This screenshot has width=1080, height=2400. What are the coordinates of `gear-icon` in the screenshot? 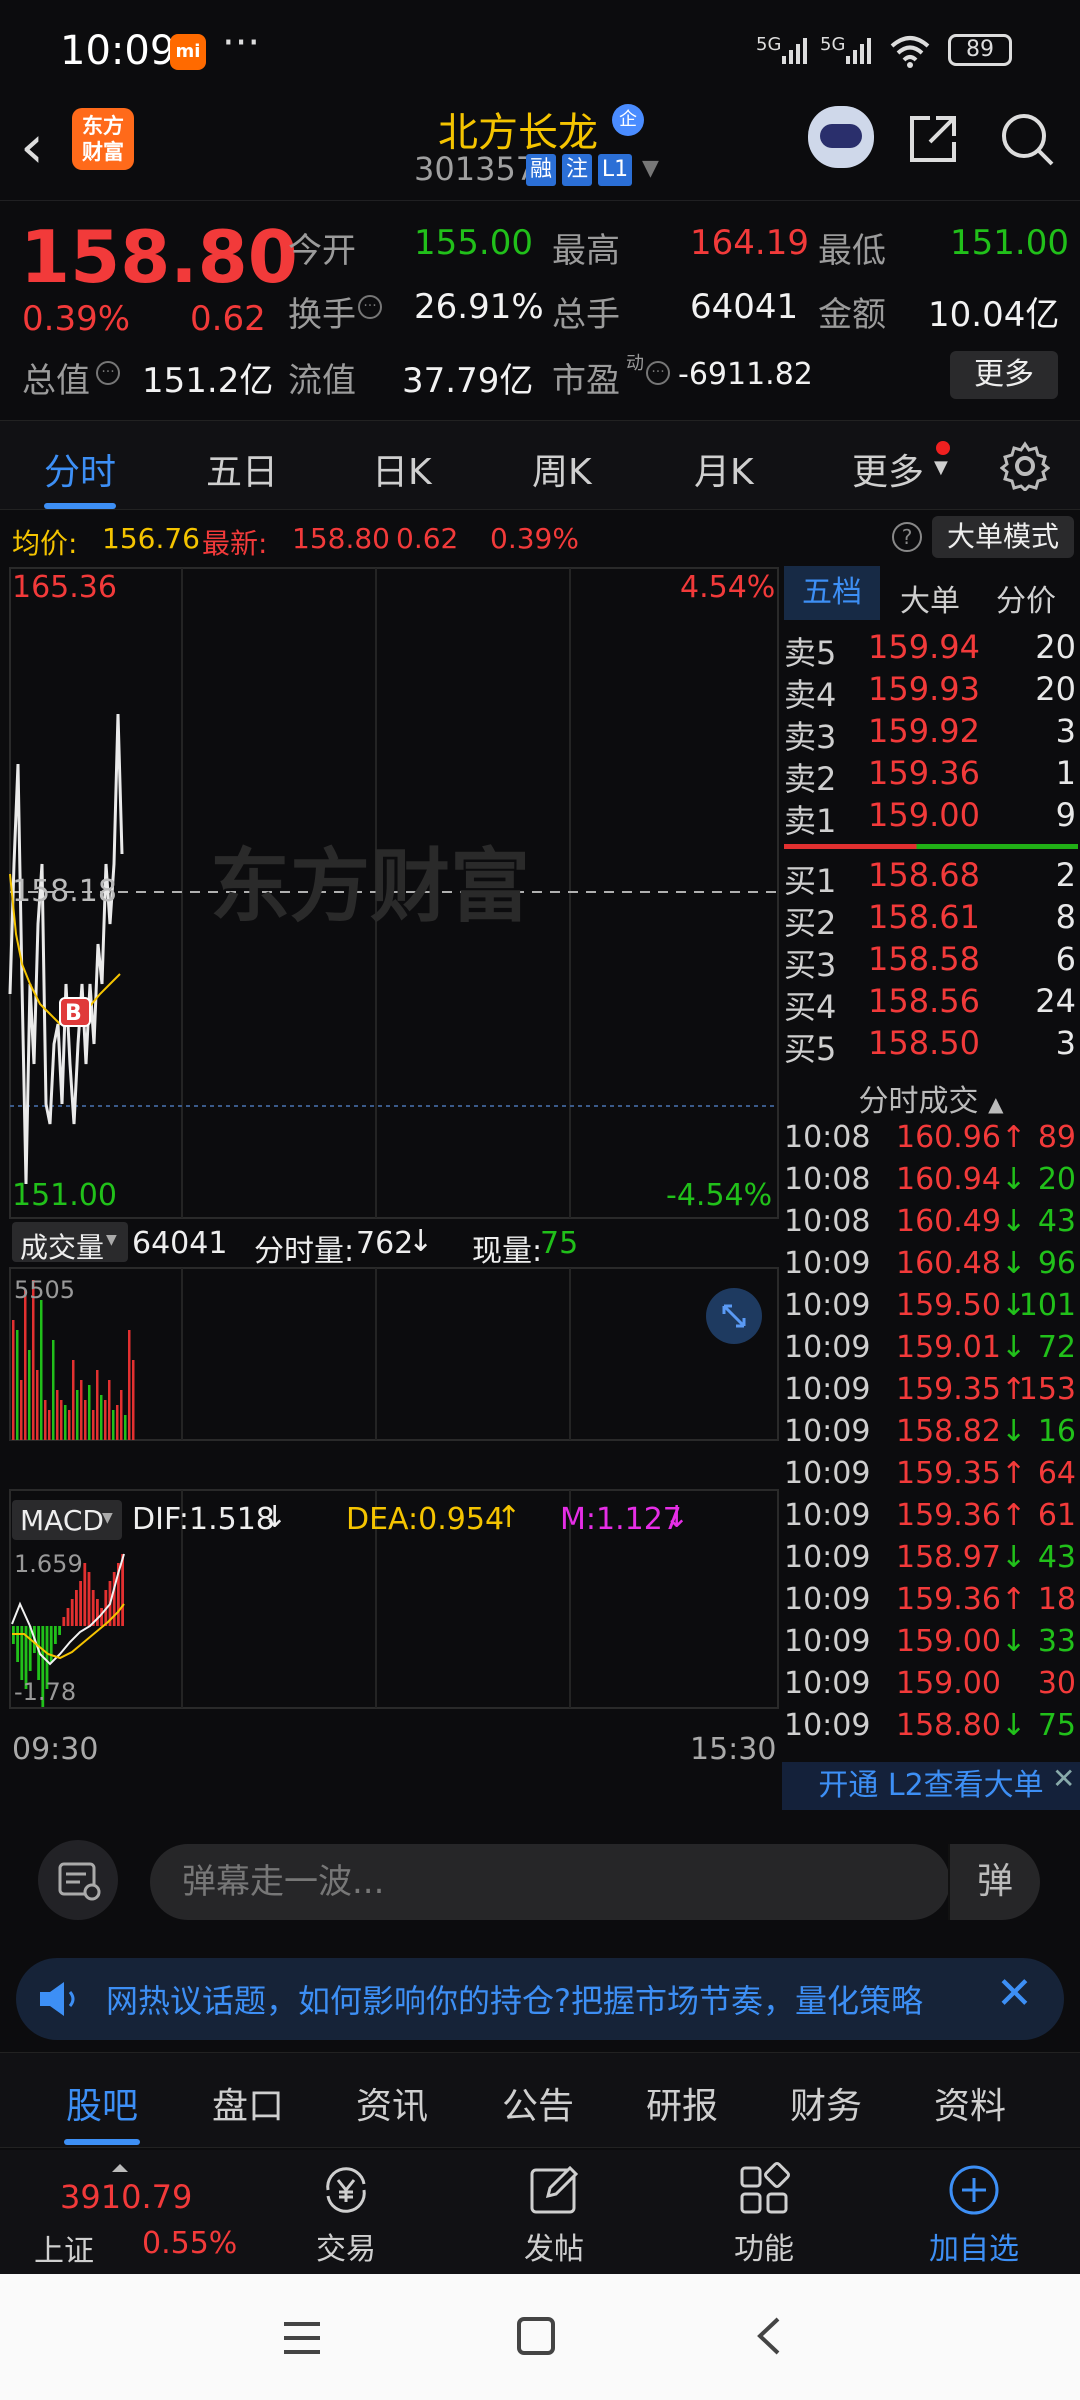 It's located at (1025, 466).